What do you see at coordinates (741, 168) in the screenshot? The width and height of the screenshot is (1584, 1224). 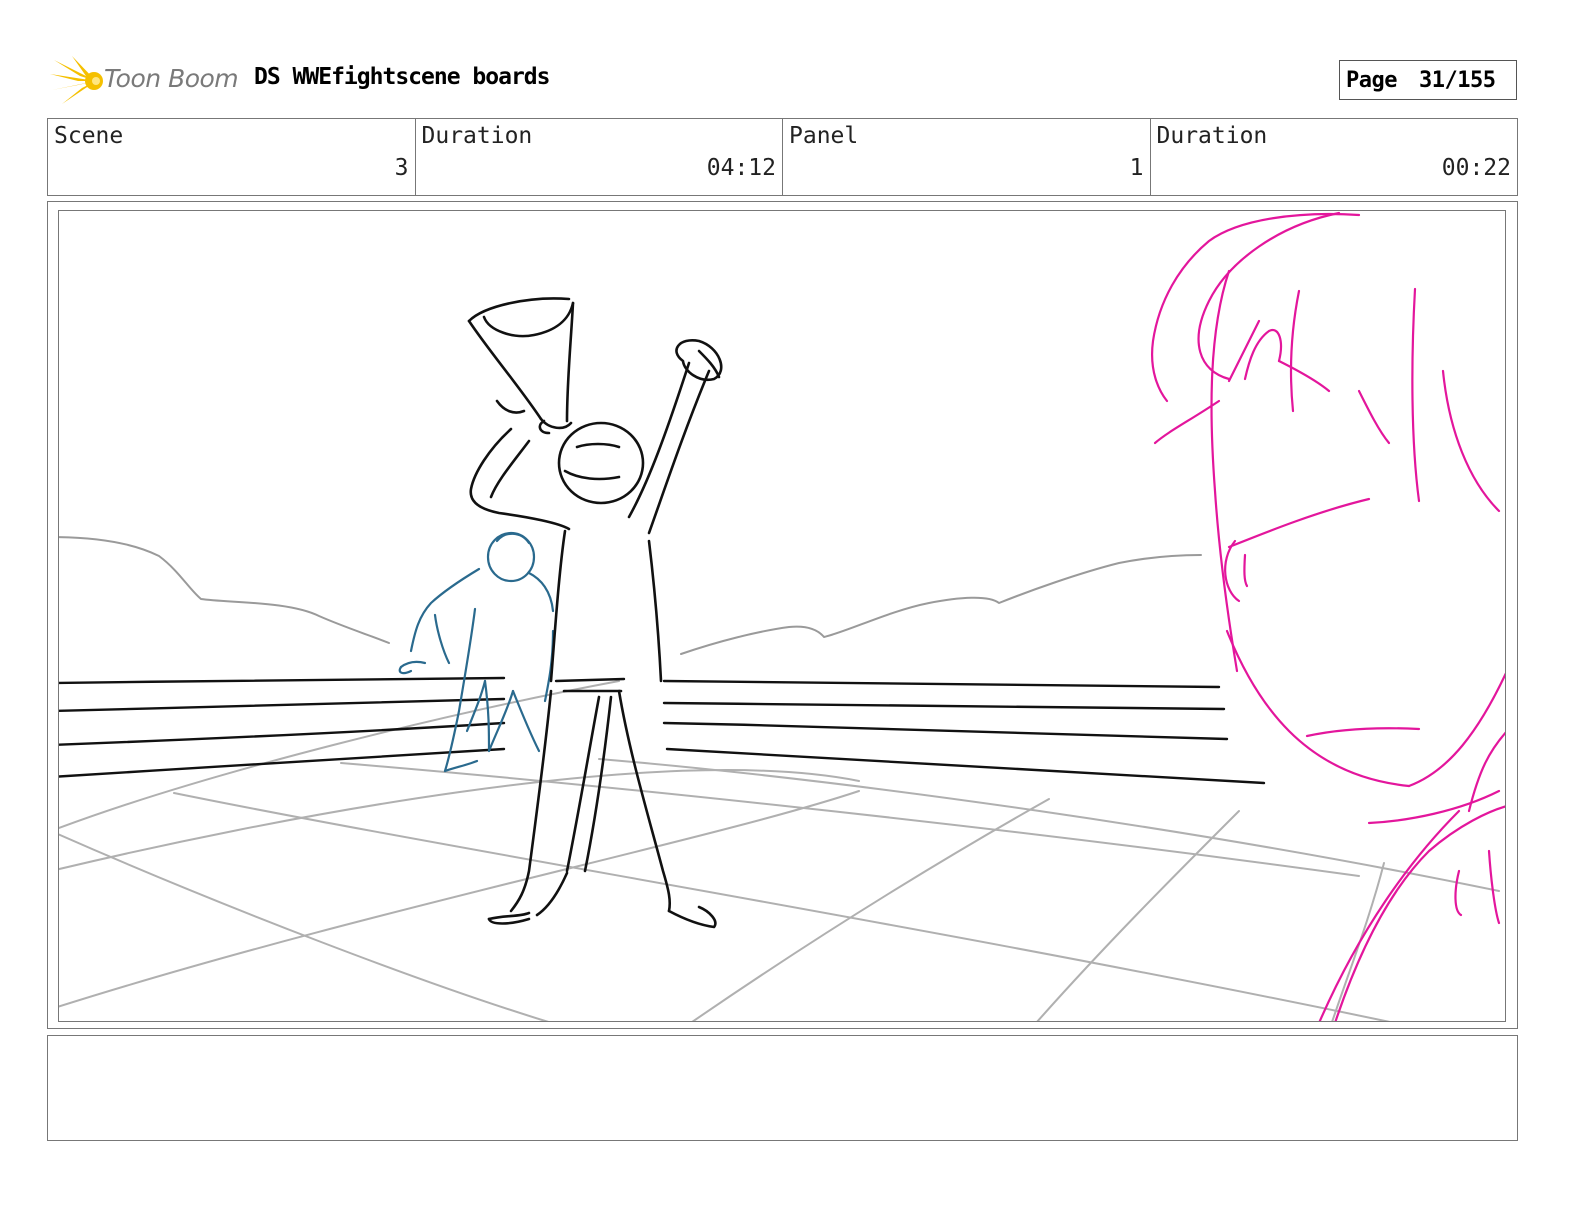 I see `scene-duration-value: 04:12` at bounding box center [741, 168].